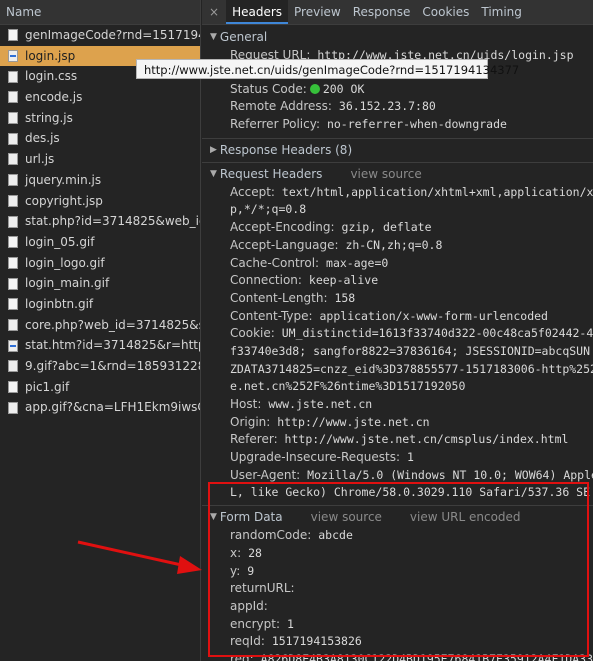 The image size is (593, 661). I want to click on header-key: Host:, so click(246, 404).